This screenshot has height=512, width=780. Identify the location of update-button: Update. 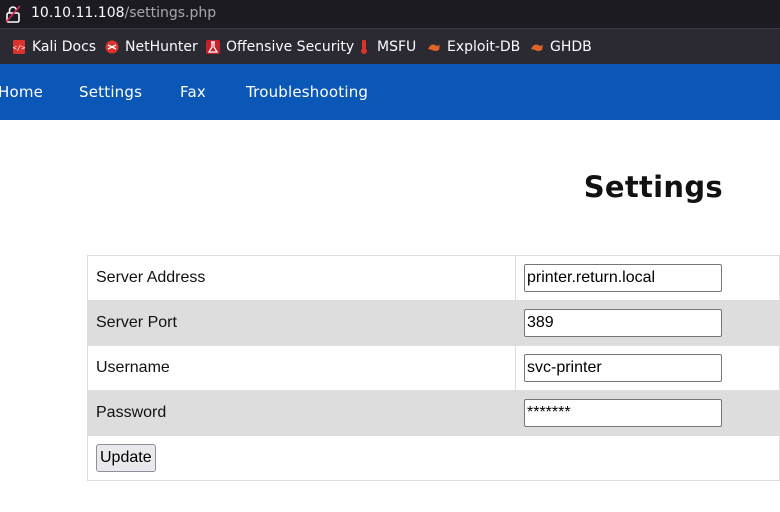
(126, 458).